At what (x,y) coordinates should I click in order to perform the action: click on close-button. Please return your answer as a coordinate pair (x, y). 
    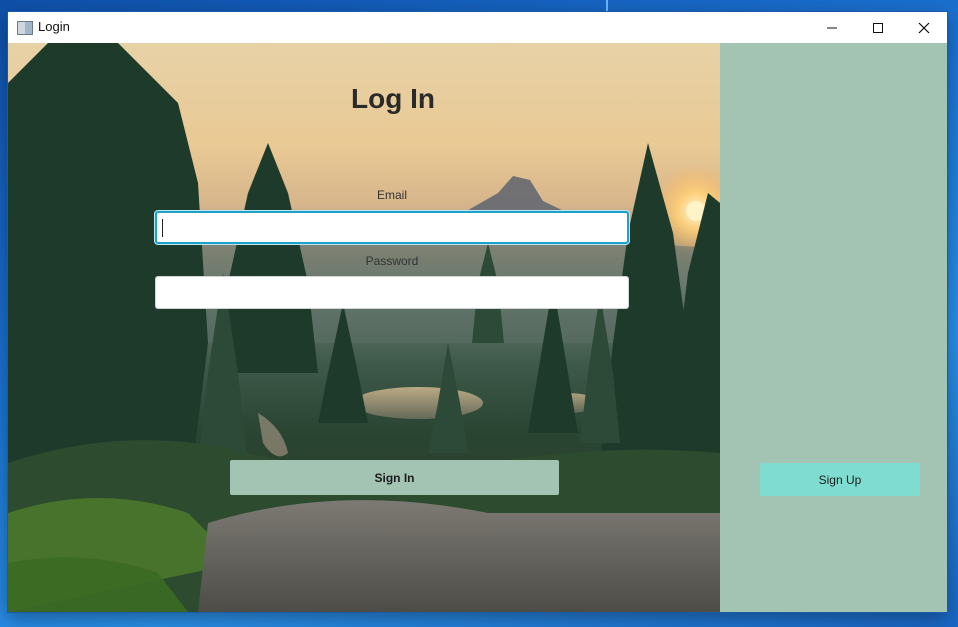
    Looking at the image, I should click on (924, 27).